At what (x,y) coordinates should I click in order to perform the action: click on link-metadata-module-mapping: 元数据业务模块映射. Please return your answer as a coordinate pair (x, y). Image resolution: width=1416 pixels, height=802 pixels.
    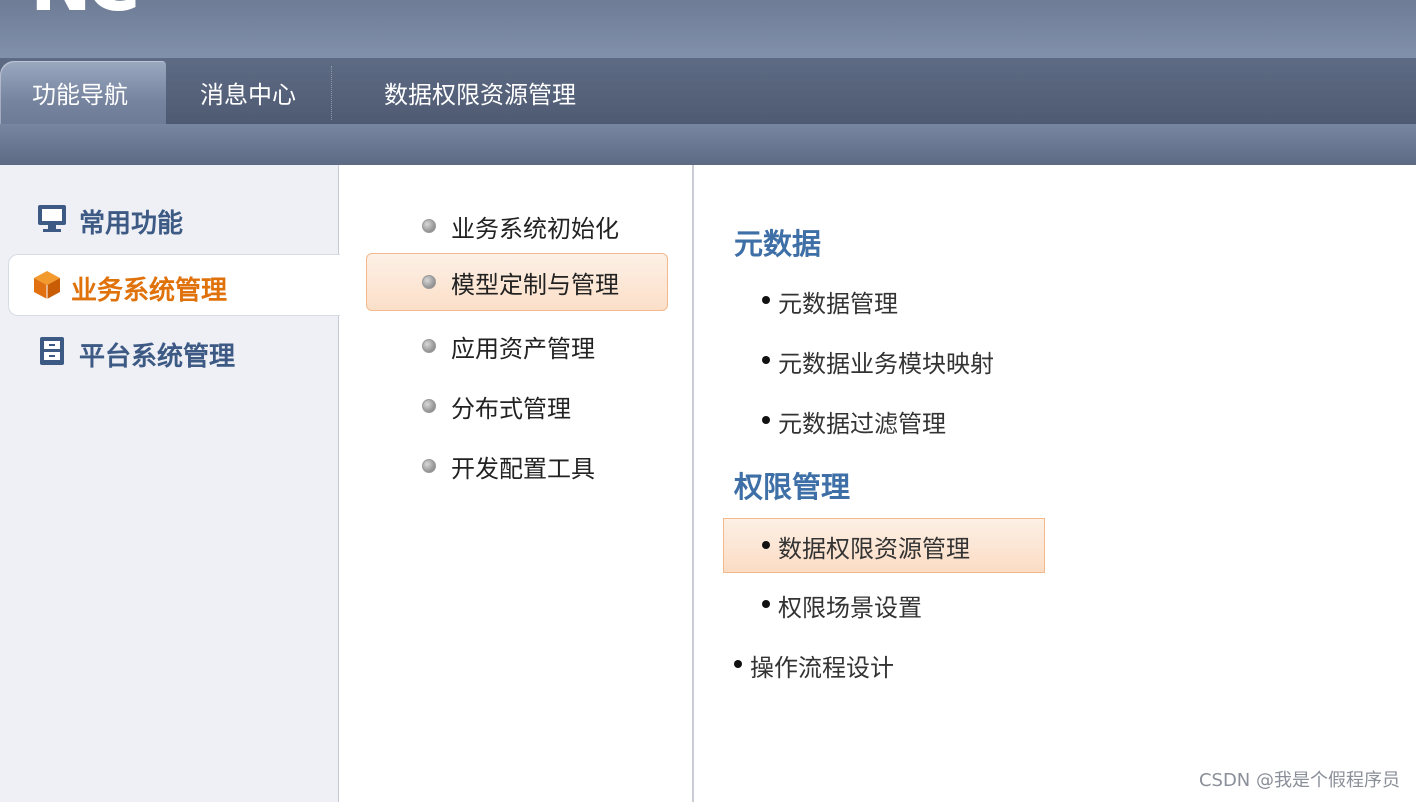
    Looking at the image, I should click on (884, 361).